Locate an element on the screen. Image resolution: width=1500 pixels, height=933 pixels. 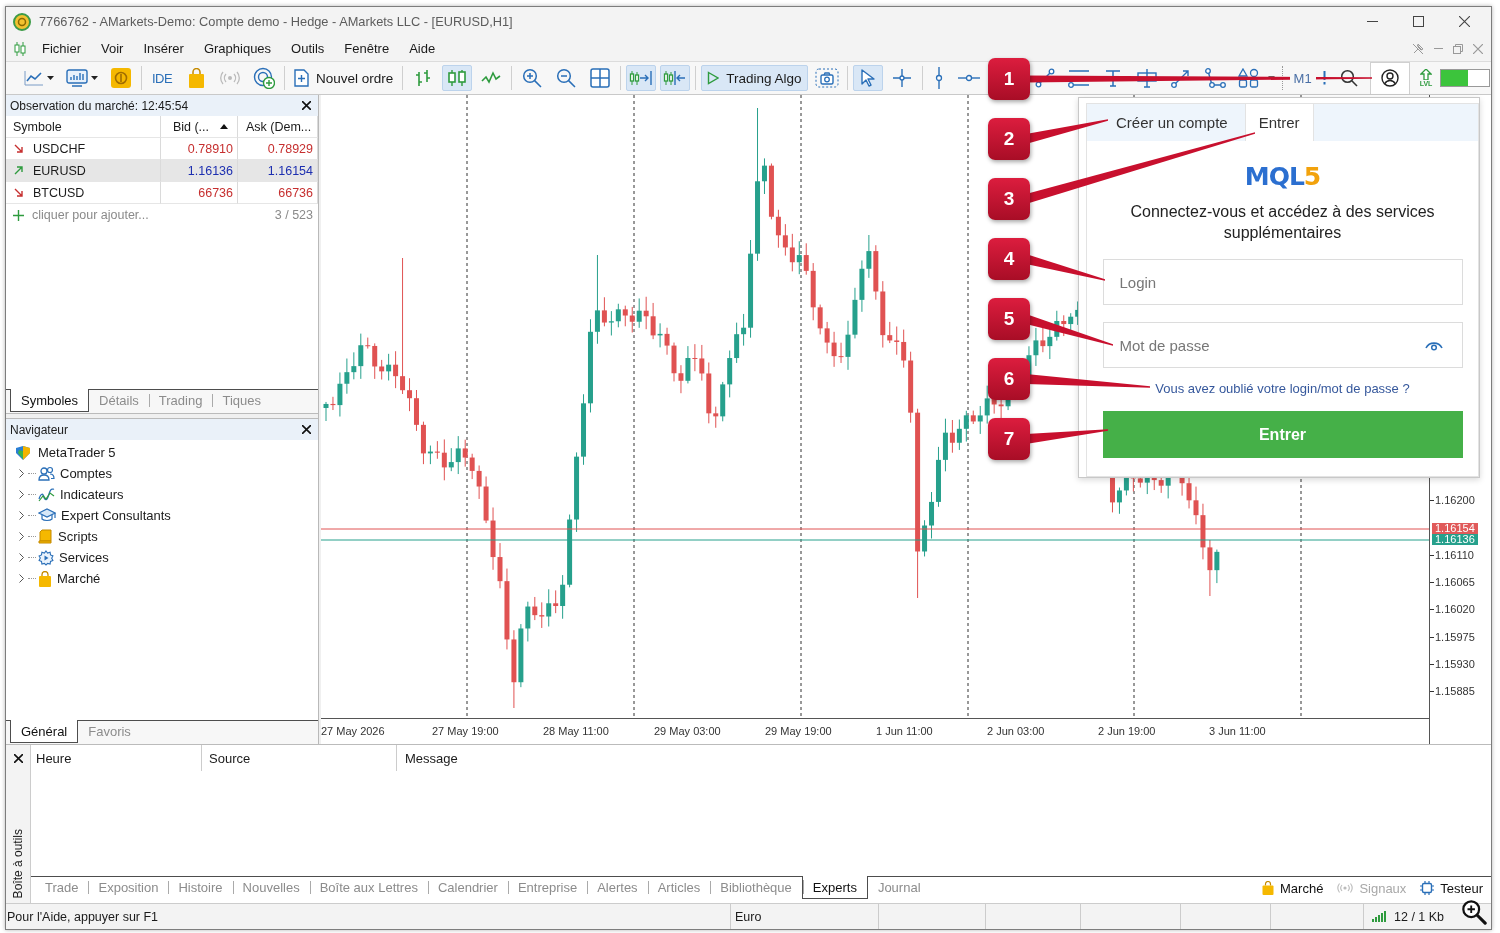
search-icon is located at coordinates (1348, 78).